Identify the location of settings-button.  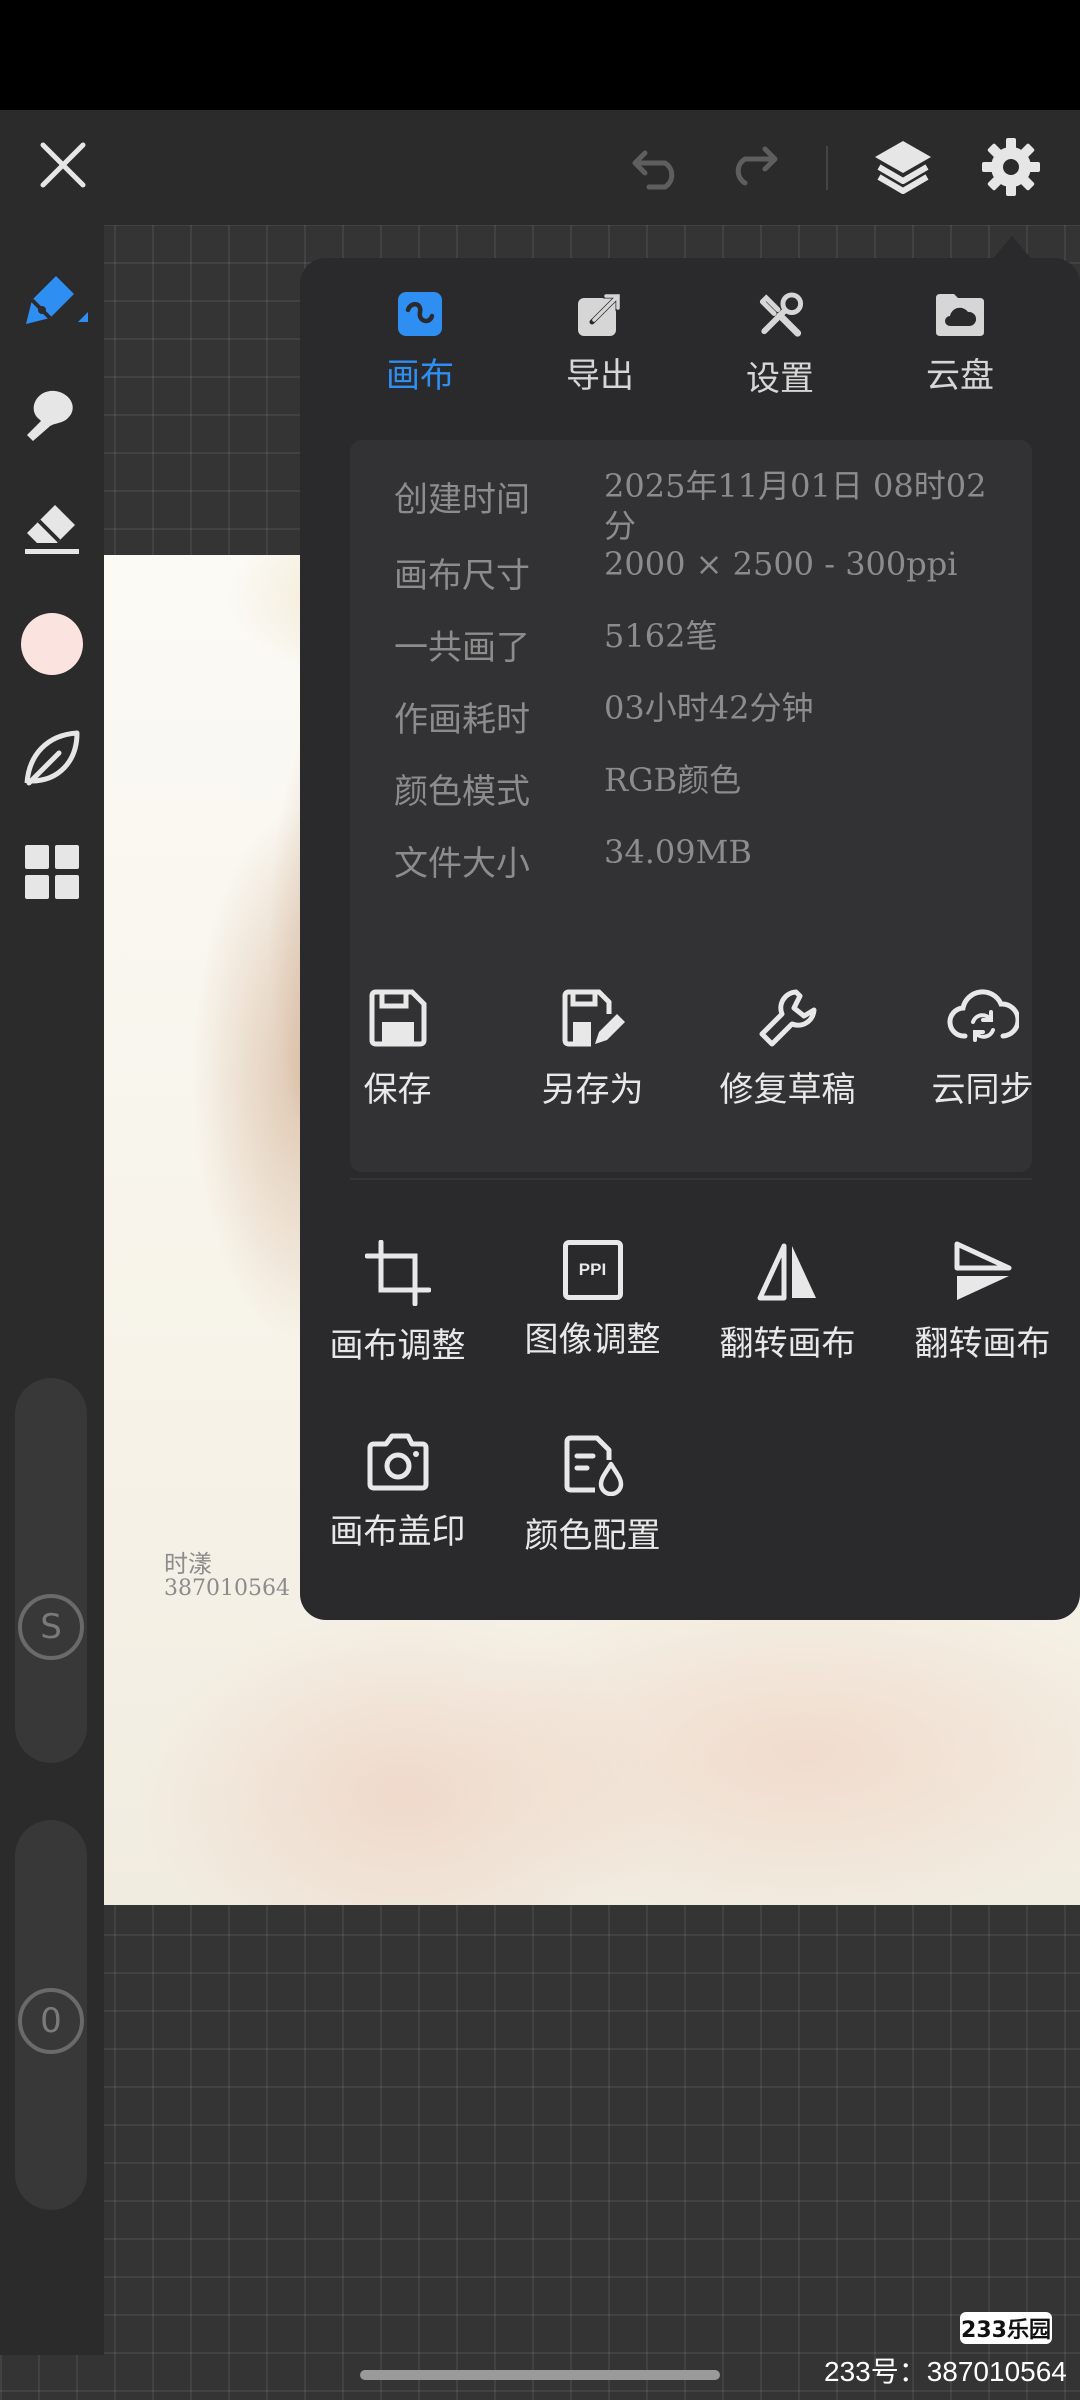
(1011, 167).